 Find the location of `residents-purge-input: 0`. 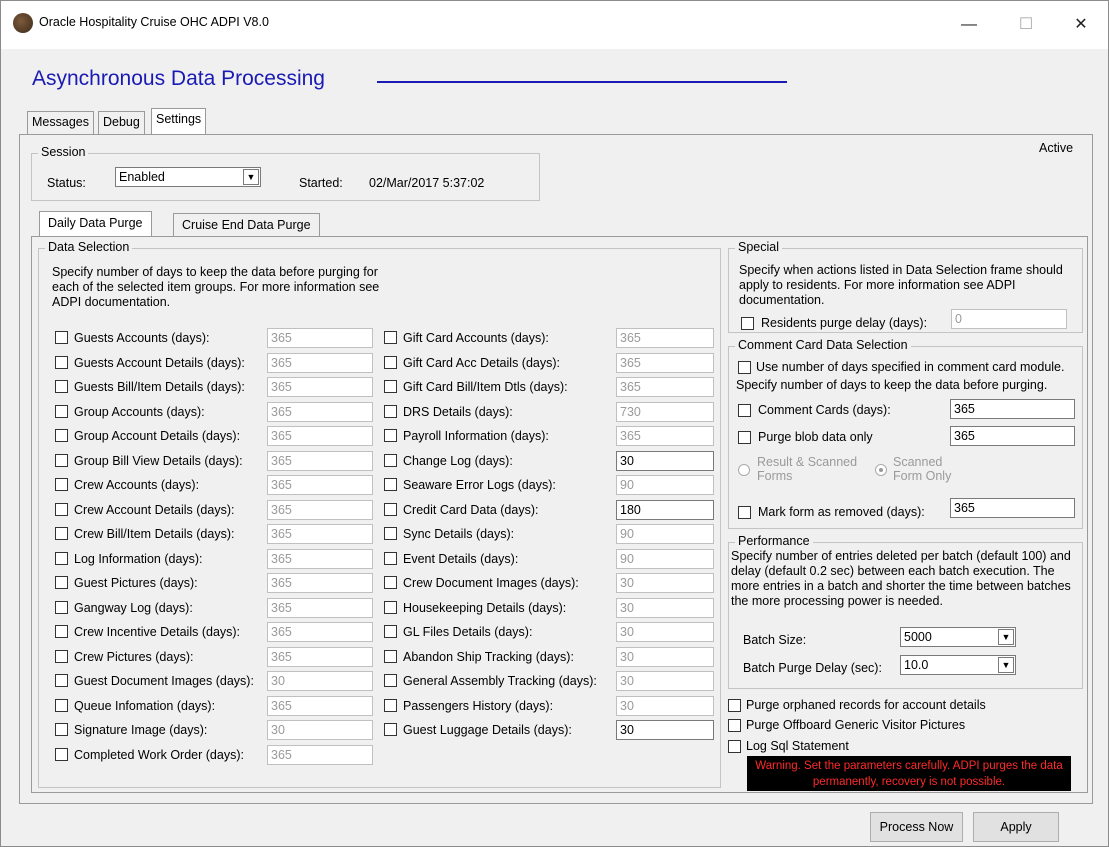

residents-purge-input: 0 is located at coordinates (1009, 319).